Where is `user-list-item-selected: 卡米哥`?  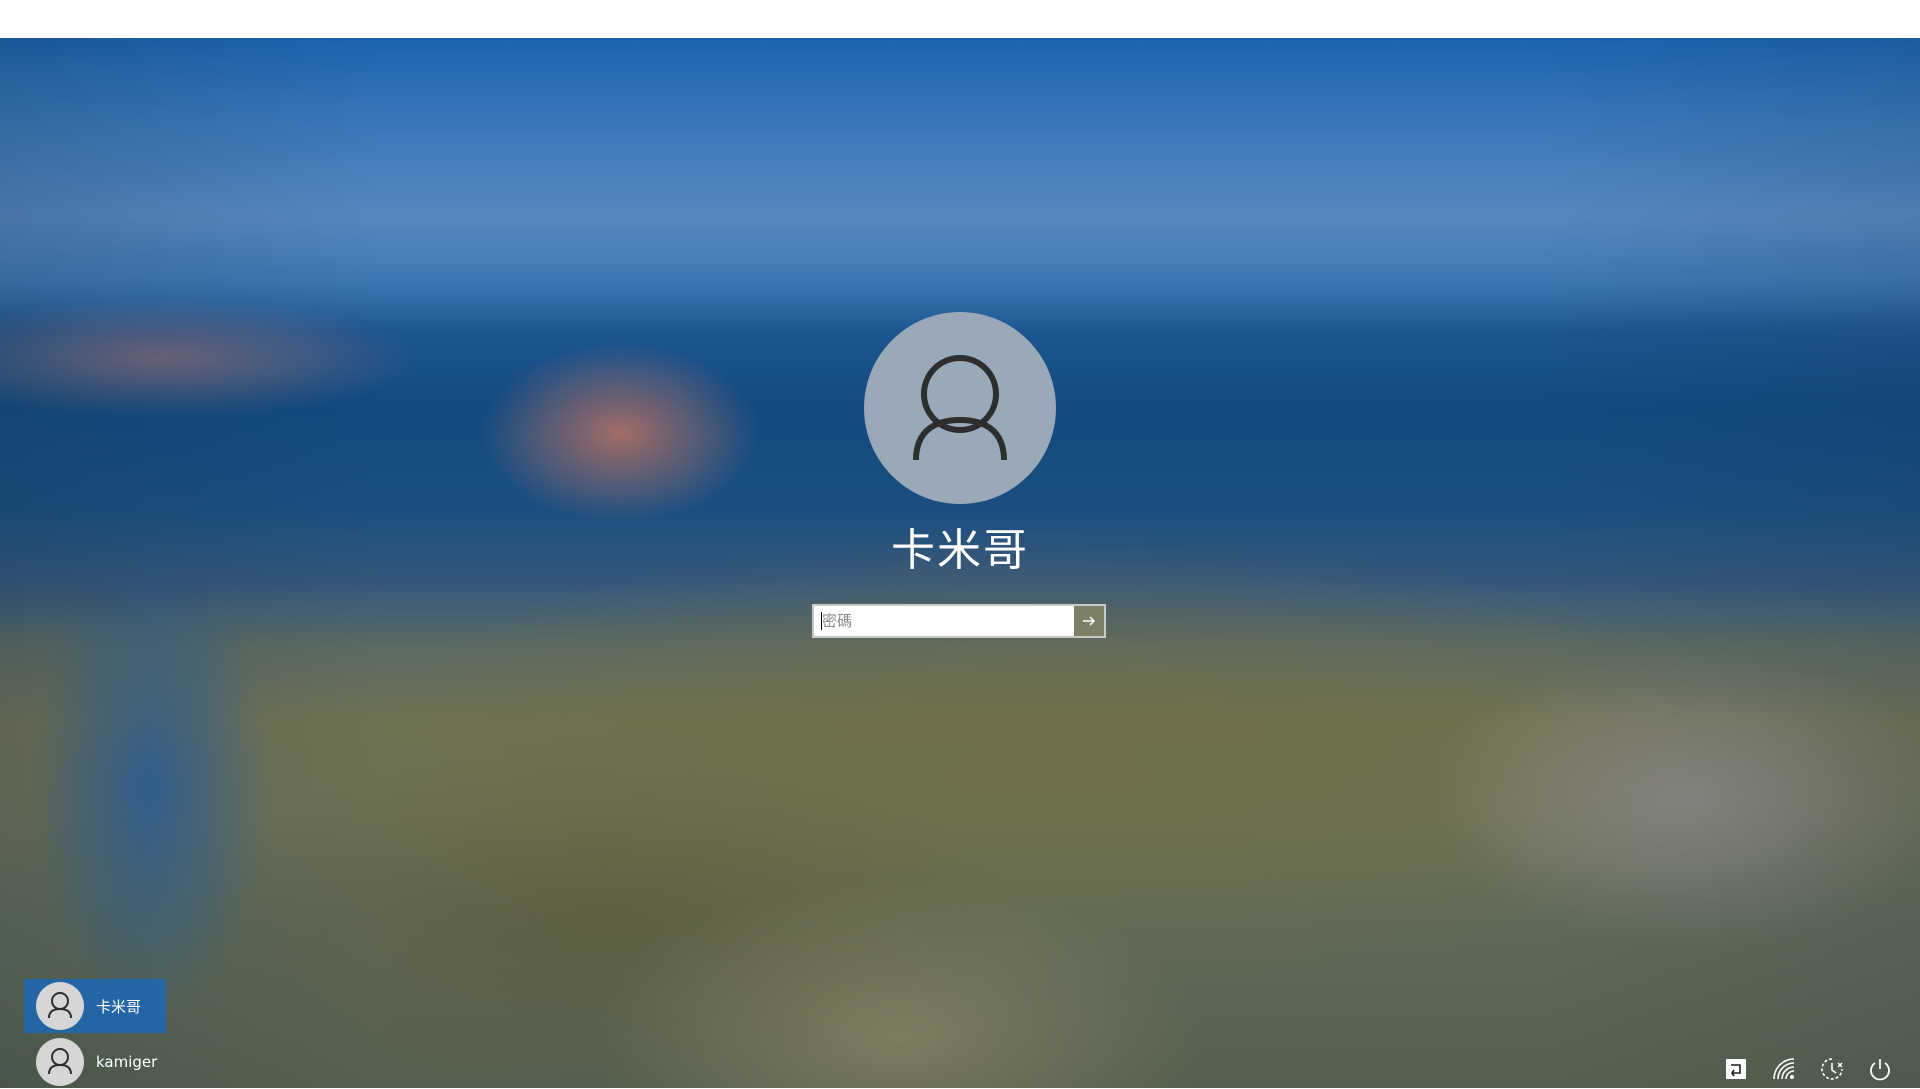
user-list-item-selected: 卡米哥 is located at coordinates (95, 1006).